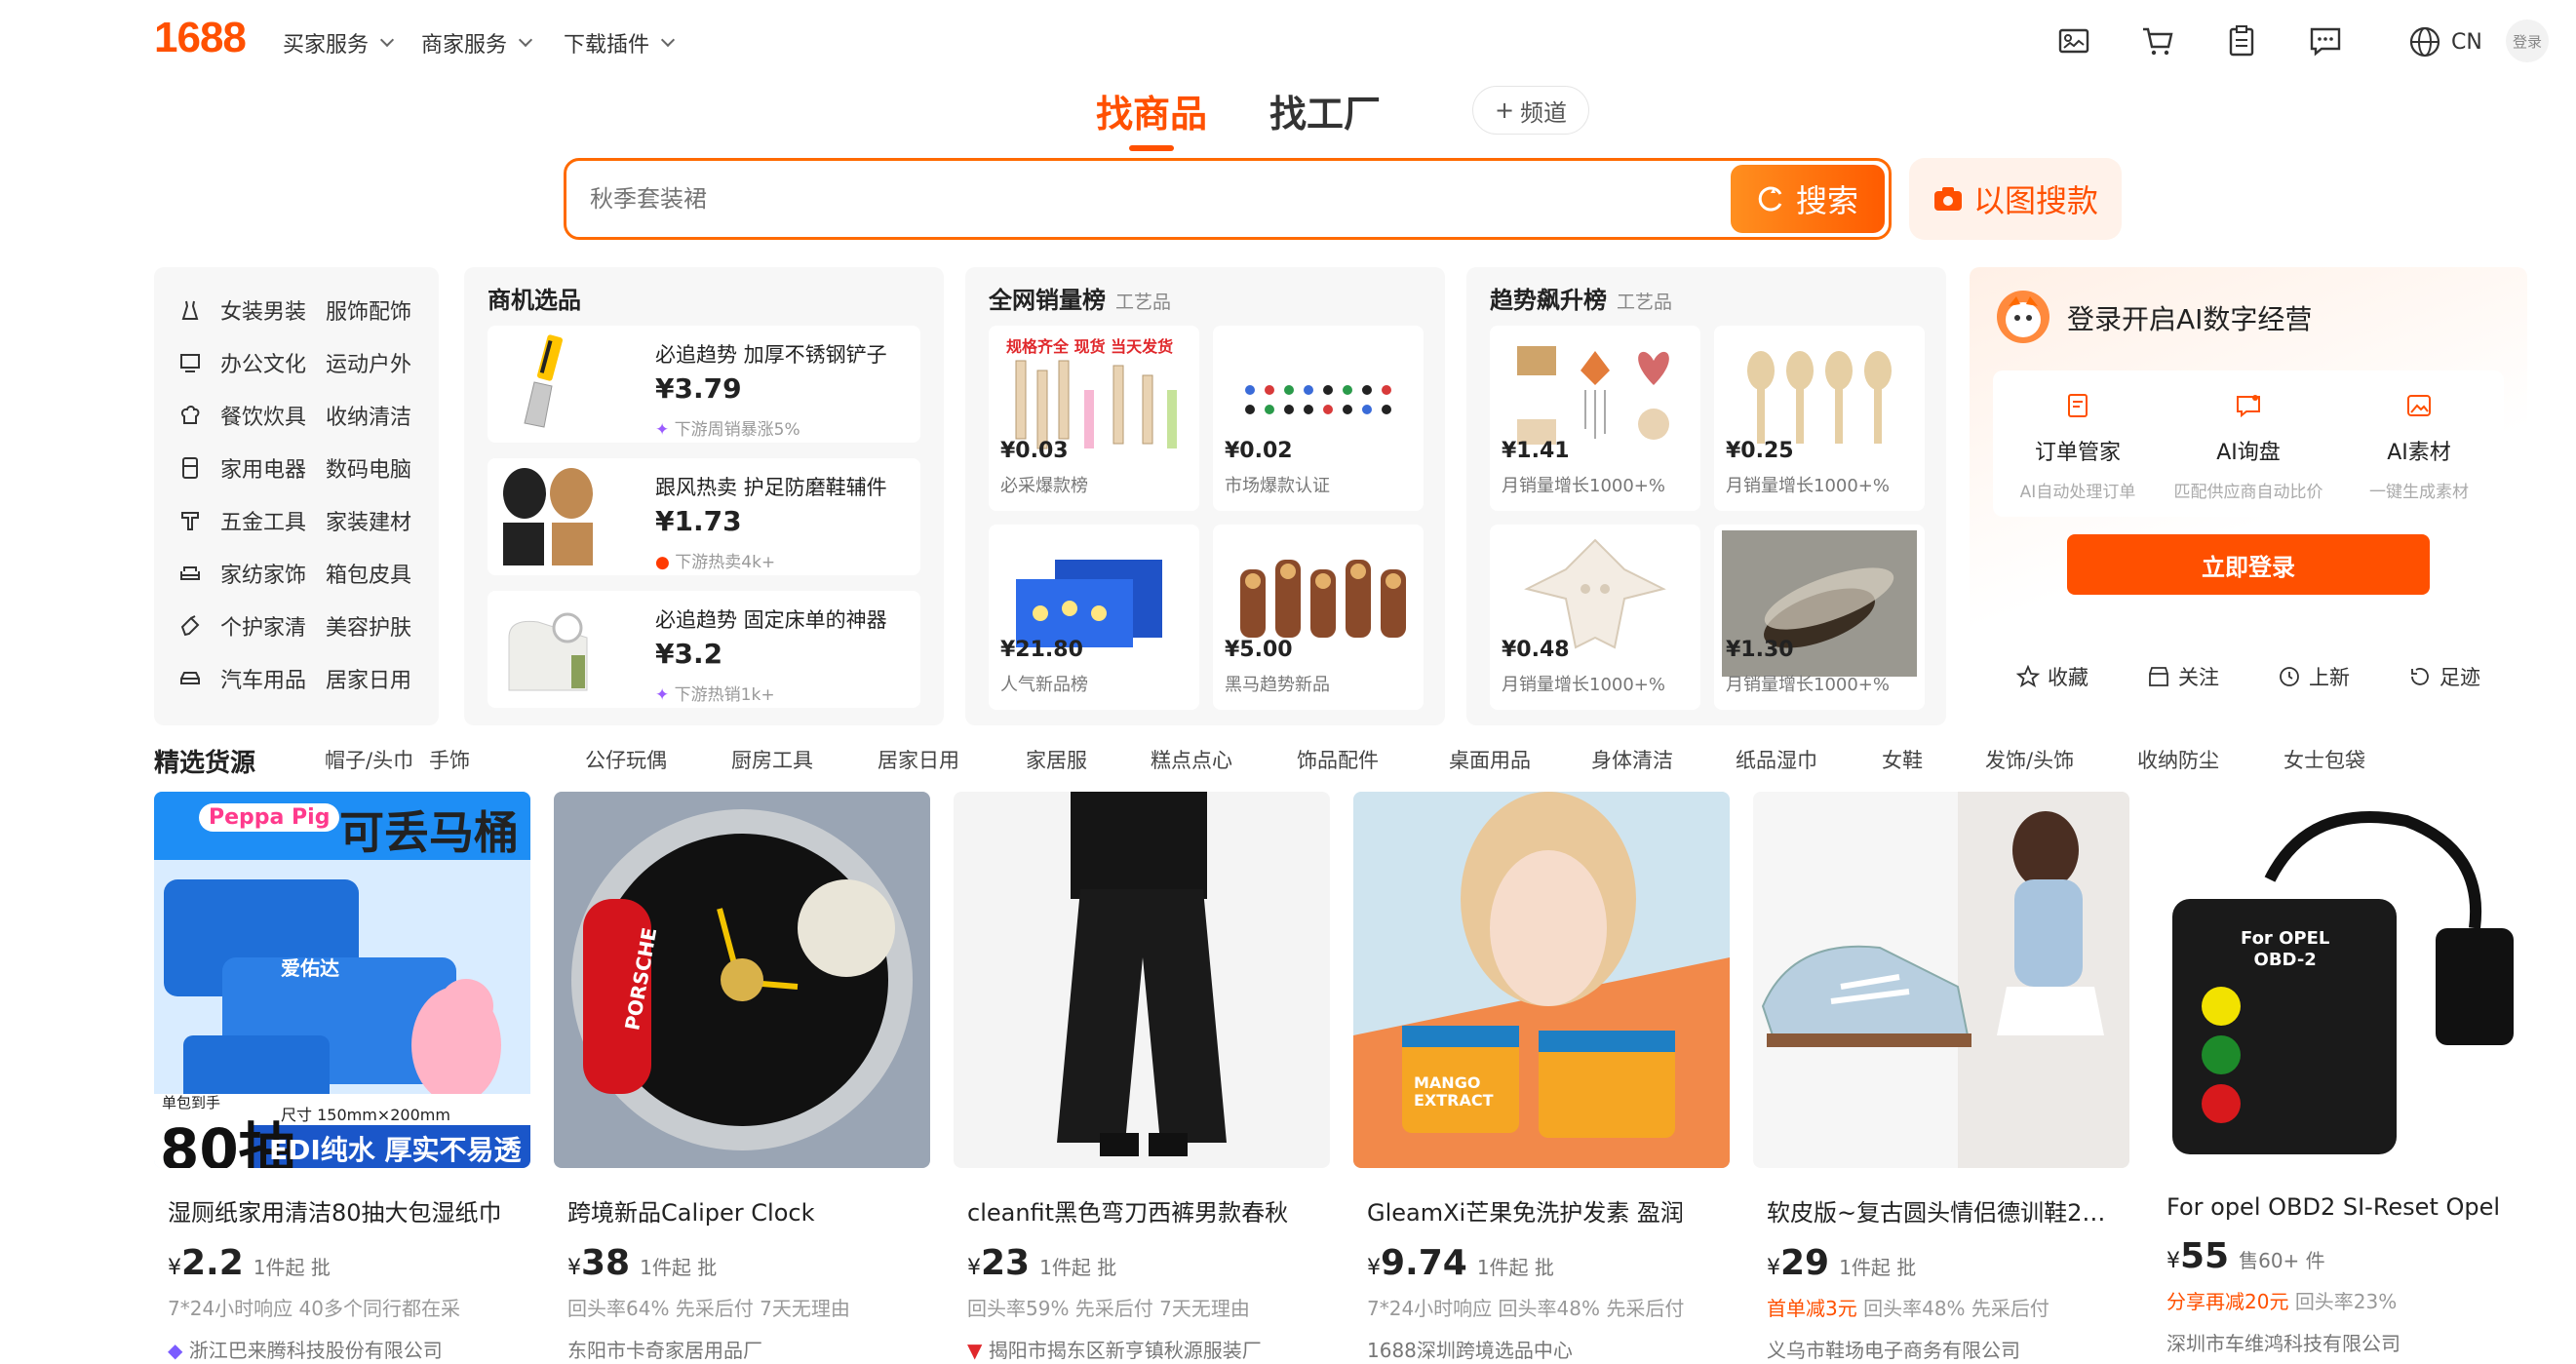  What do you see at coordinates (1490, 759) in the screenshot?
I see `filter-tab: 桌面用品` at bounding box center [1490, 759].